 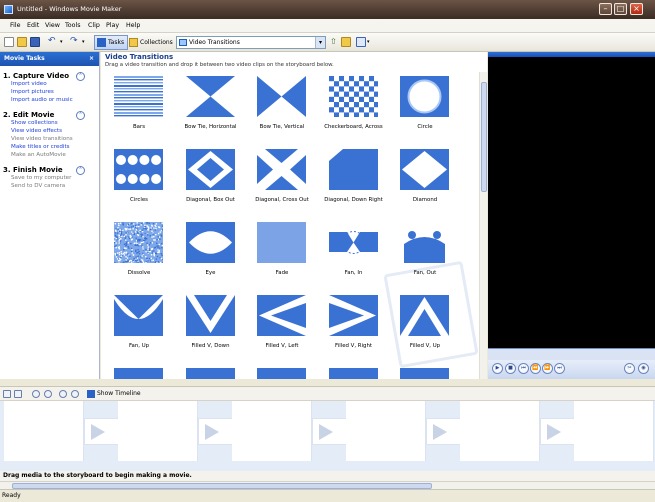 I want to click on rewind-icon: ⏪, so click(x=535, y=368).